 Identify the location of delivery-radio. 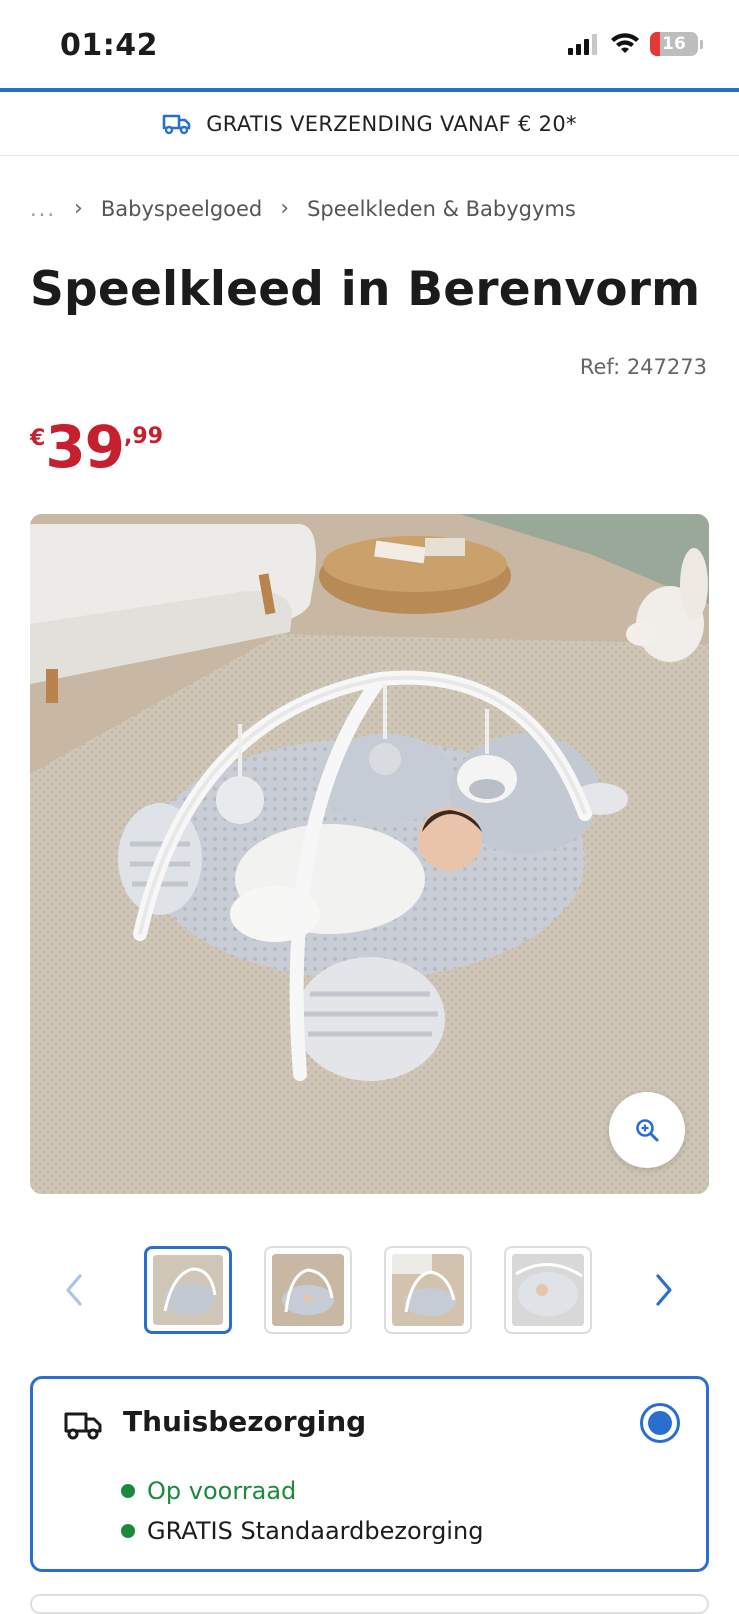
(660, 1423).